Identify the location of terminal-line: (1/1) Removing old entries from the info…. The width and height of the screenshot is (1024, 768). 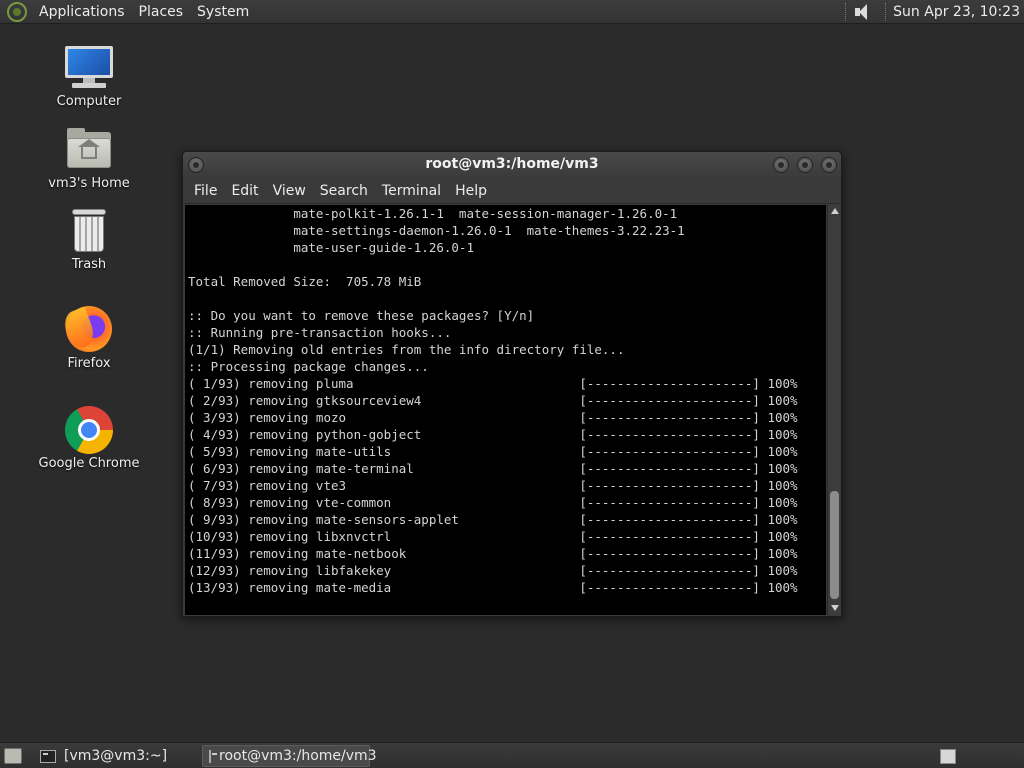
(406, 349).